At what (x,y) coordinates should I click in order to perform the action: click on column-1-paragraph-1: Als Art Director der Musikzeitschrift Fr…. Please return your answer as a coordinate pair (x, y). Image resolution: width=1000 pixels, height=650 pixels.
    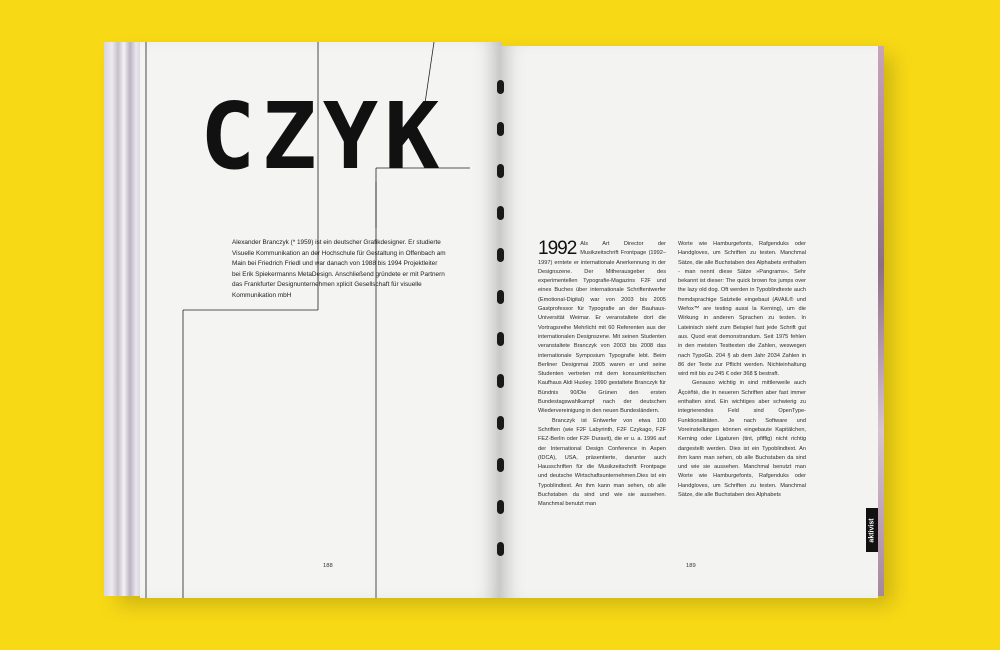
    Looking at the image, I should click on (602, 328).